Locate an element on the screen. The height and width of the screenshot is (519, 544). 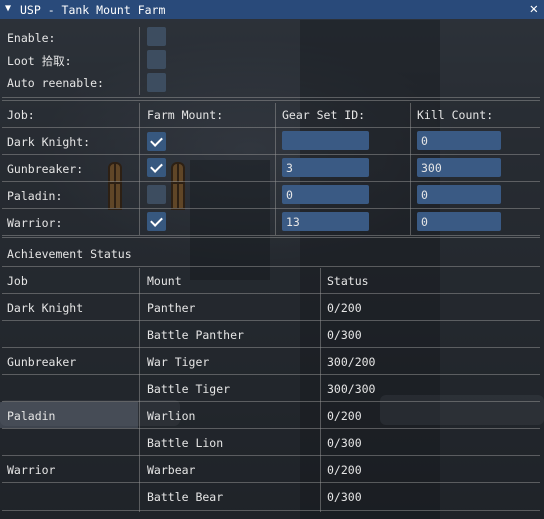
achievement-section-title: Achievement Status is located at coordinates (69, 254).